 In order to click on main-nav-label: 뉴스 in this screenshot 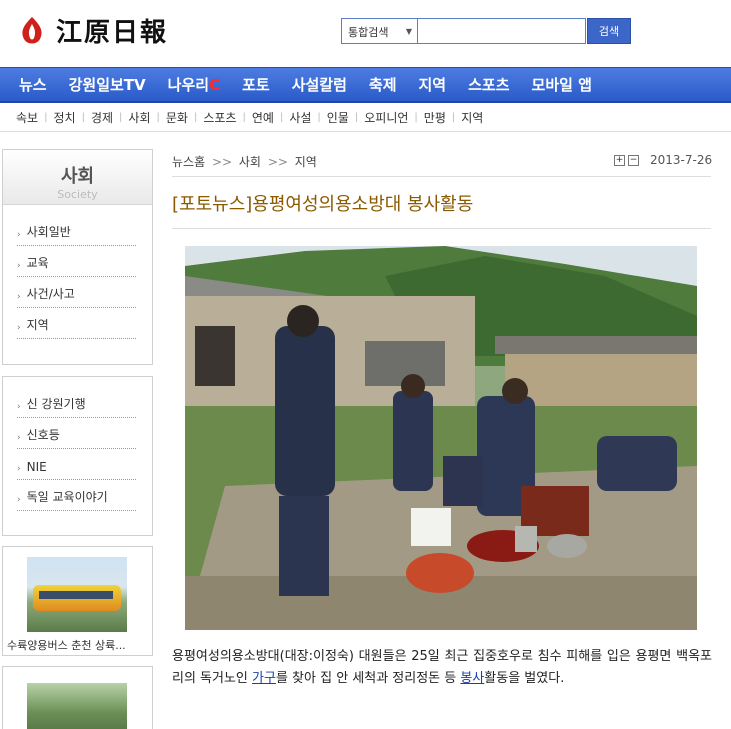, I will do `click(33, 85)`.